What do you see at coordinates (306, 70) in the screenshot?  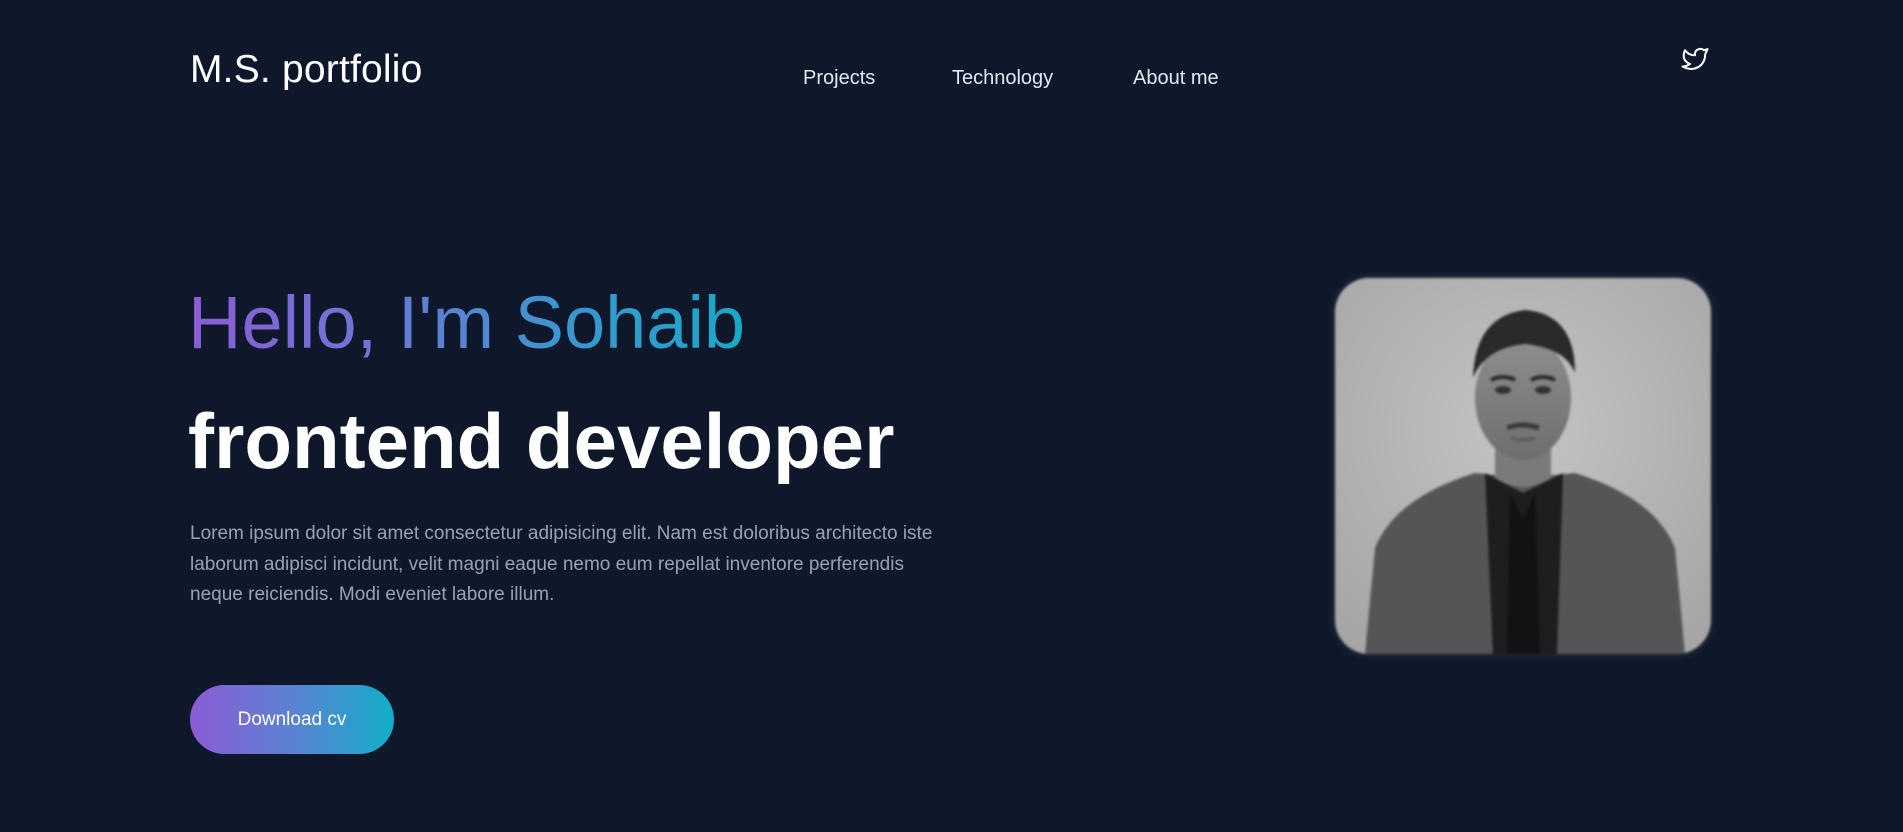 I see `site-logo: M.S. portfolio` at bounding box center [306, 70].